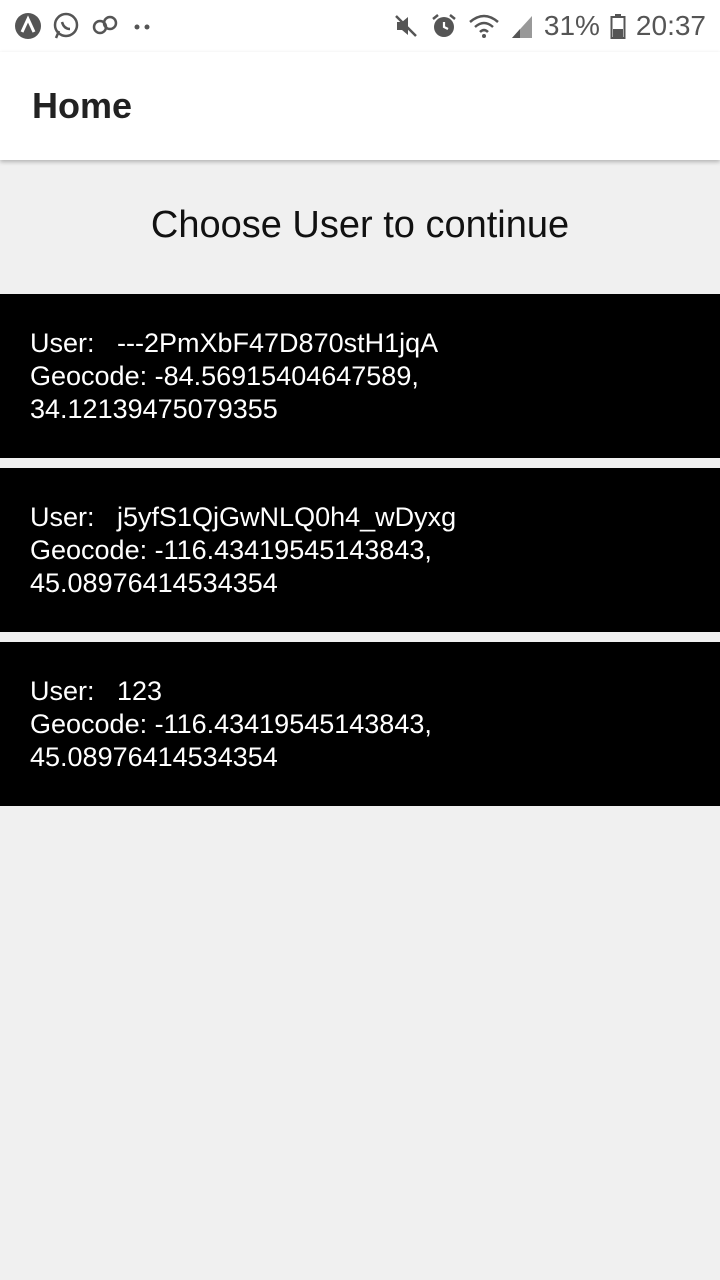  I want to click on link-icon, so click(105, 26).